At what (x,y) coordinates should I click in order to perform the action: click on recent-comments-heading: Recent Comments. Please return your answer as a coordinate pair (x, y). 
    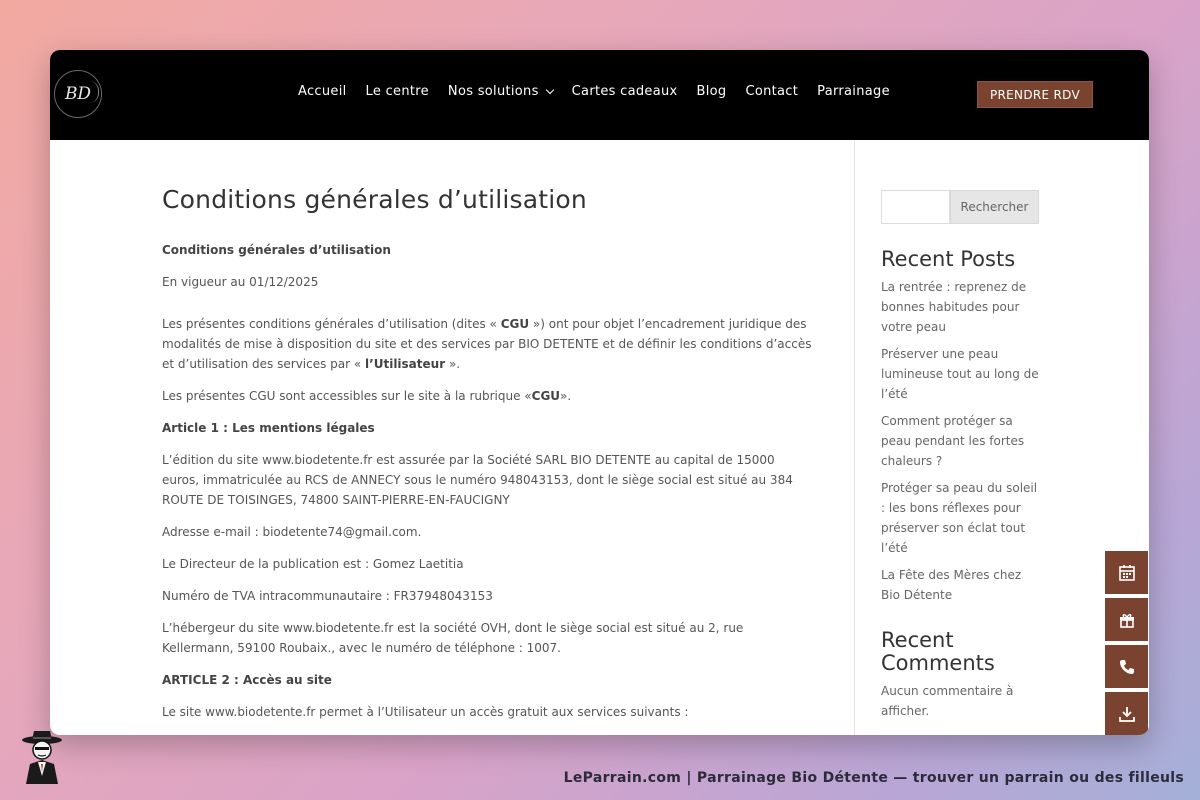
    Looking at the image, I should click on (938, 651).